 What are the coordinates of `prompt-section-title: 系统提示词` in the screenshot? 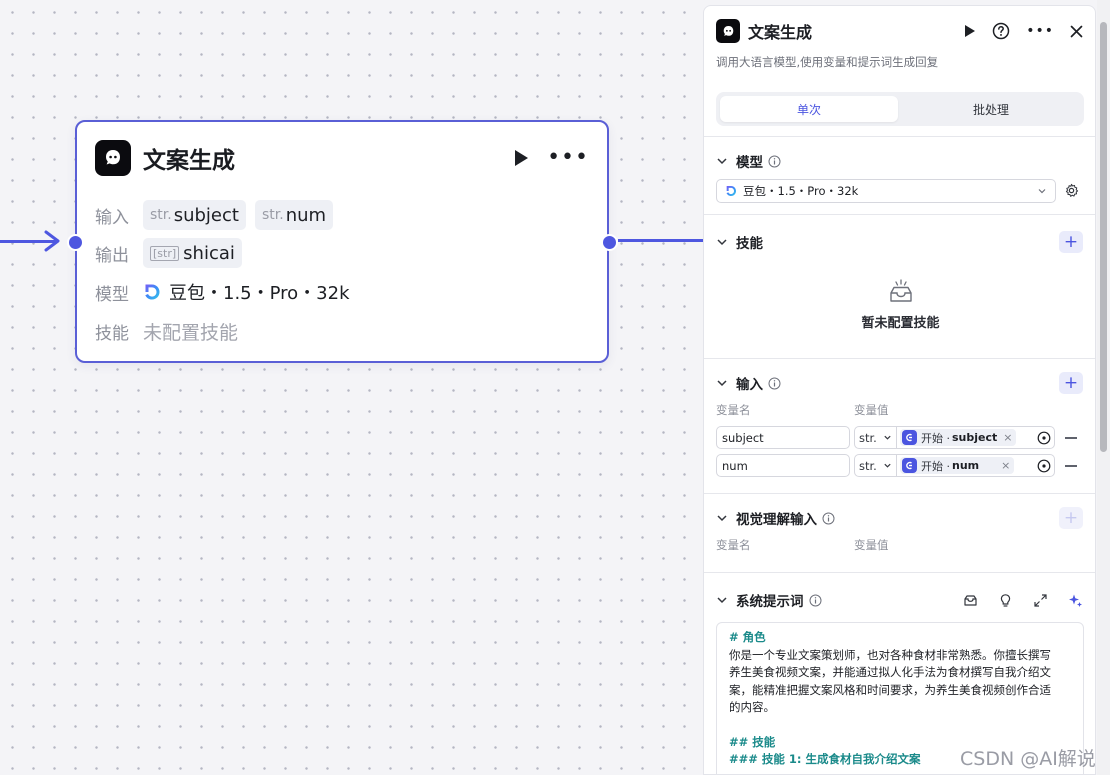 It's located at (770, 602).